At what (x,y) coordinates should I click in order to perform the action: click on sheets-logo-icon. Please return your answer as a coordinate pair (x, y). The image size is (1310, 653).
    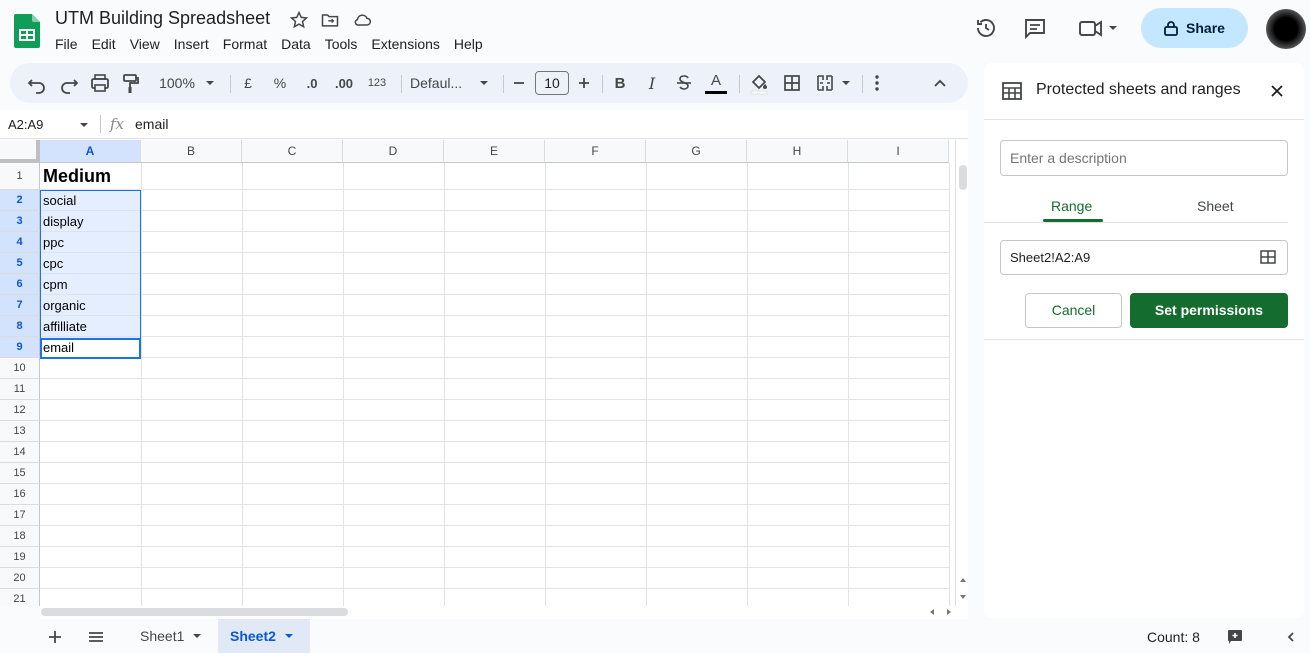
    Looking at the image, I should click on (27, 31).